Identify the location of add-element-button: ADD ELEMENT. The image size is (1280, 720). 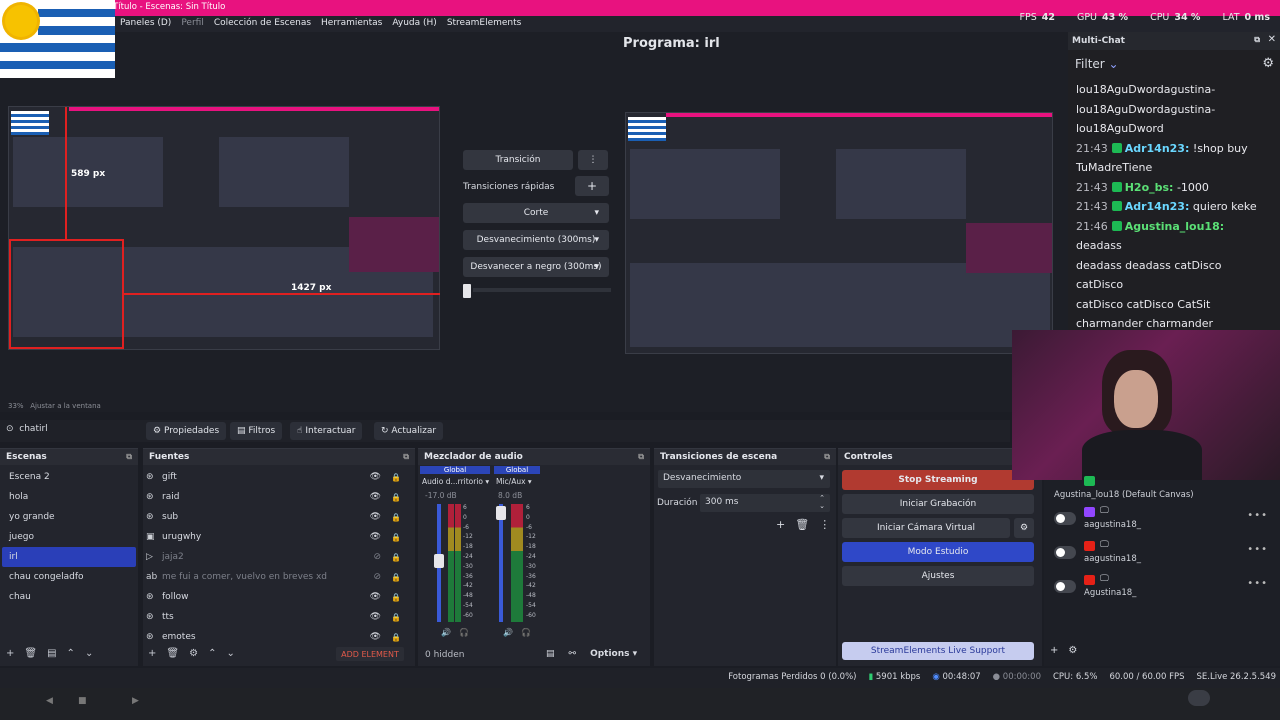
(370, 654).